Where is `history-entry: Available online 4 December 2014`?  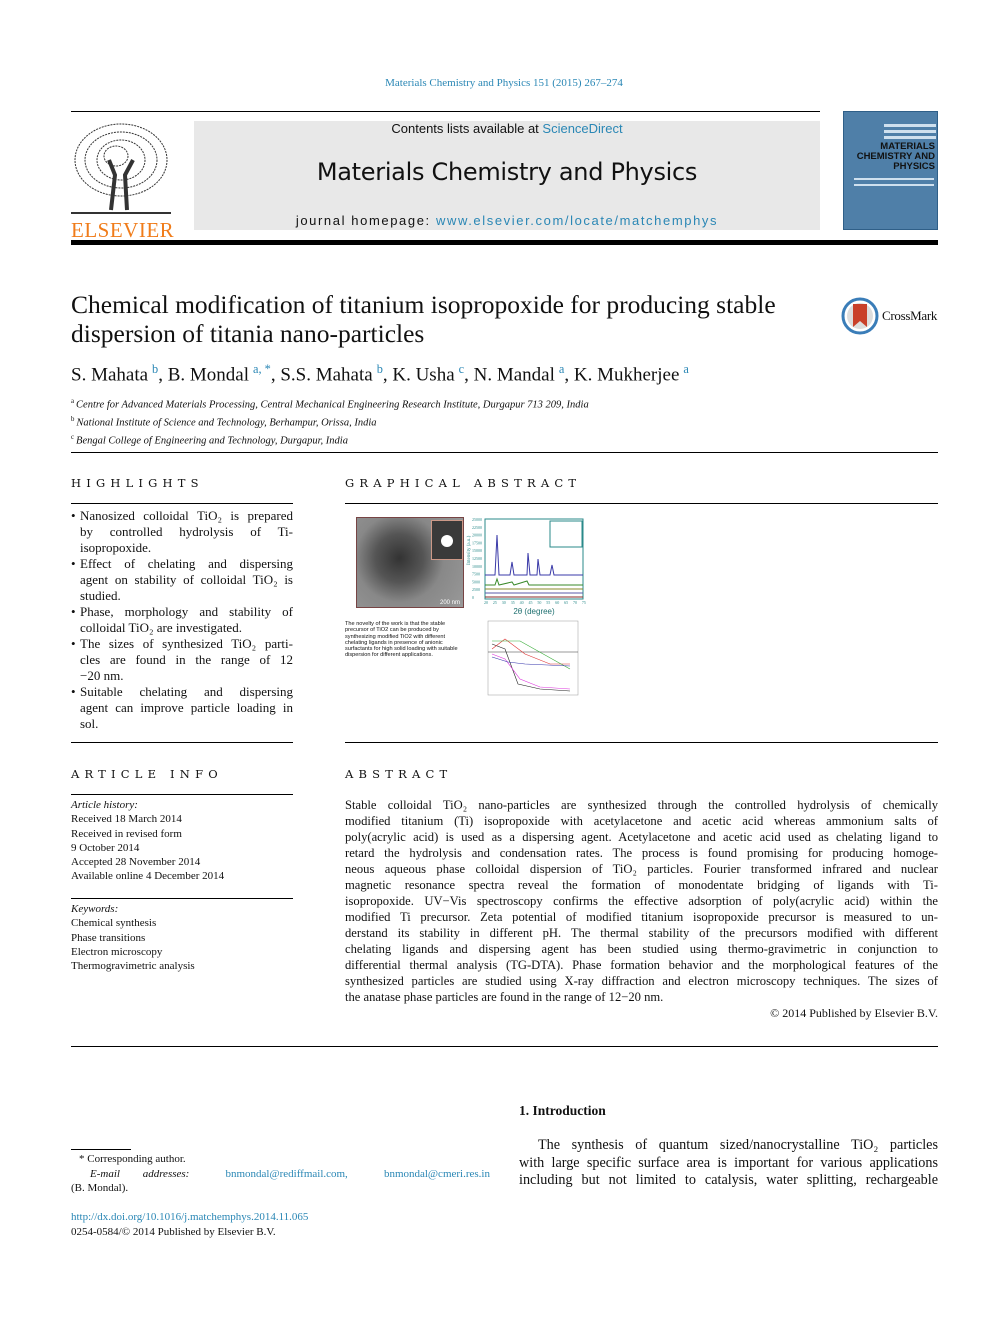 history-entry: Available online 4 December 2014 is located at coordinates (148, 876).